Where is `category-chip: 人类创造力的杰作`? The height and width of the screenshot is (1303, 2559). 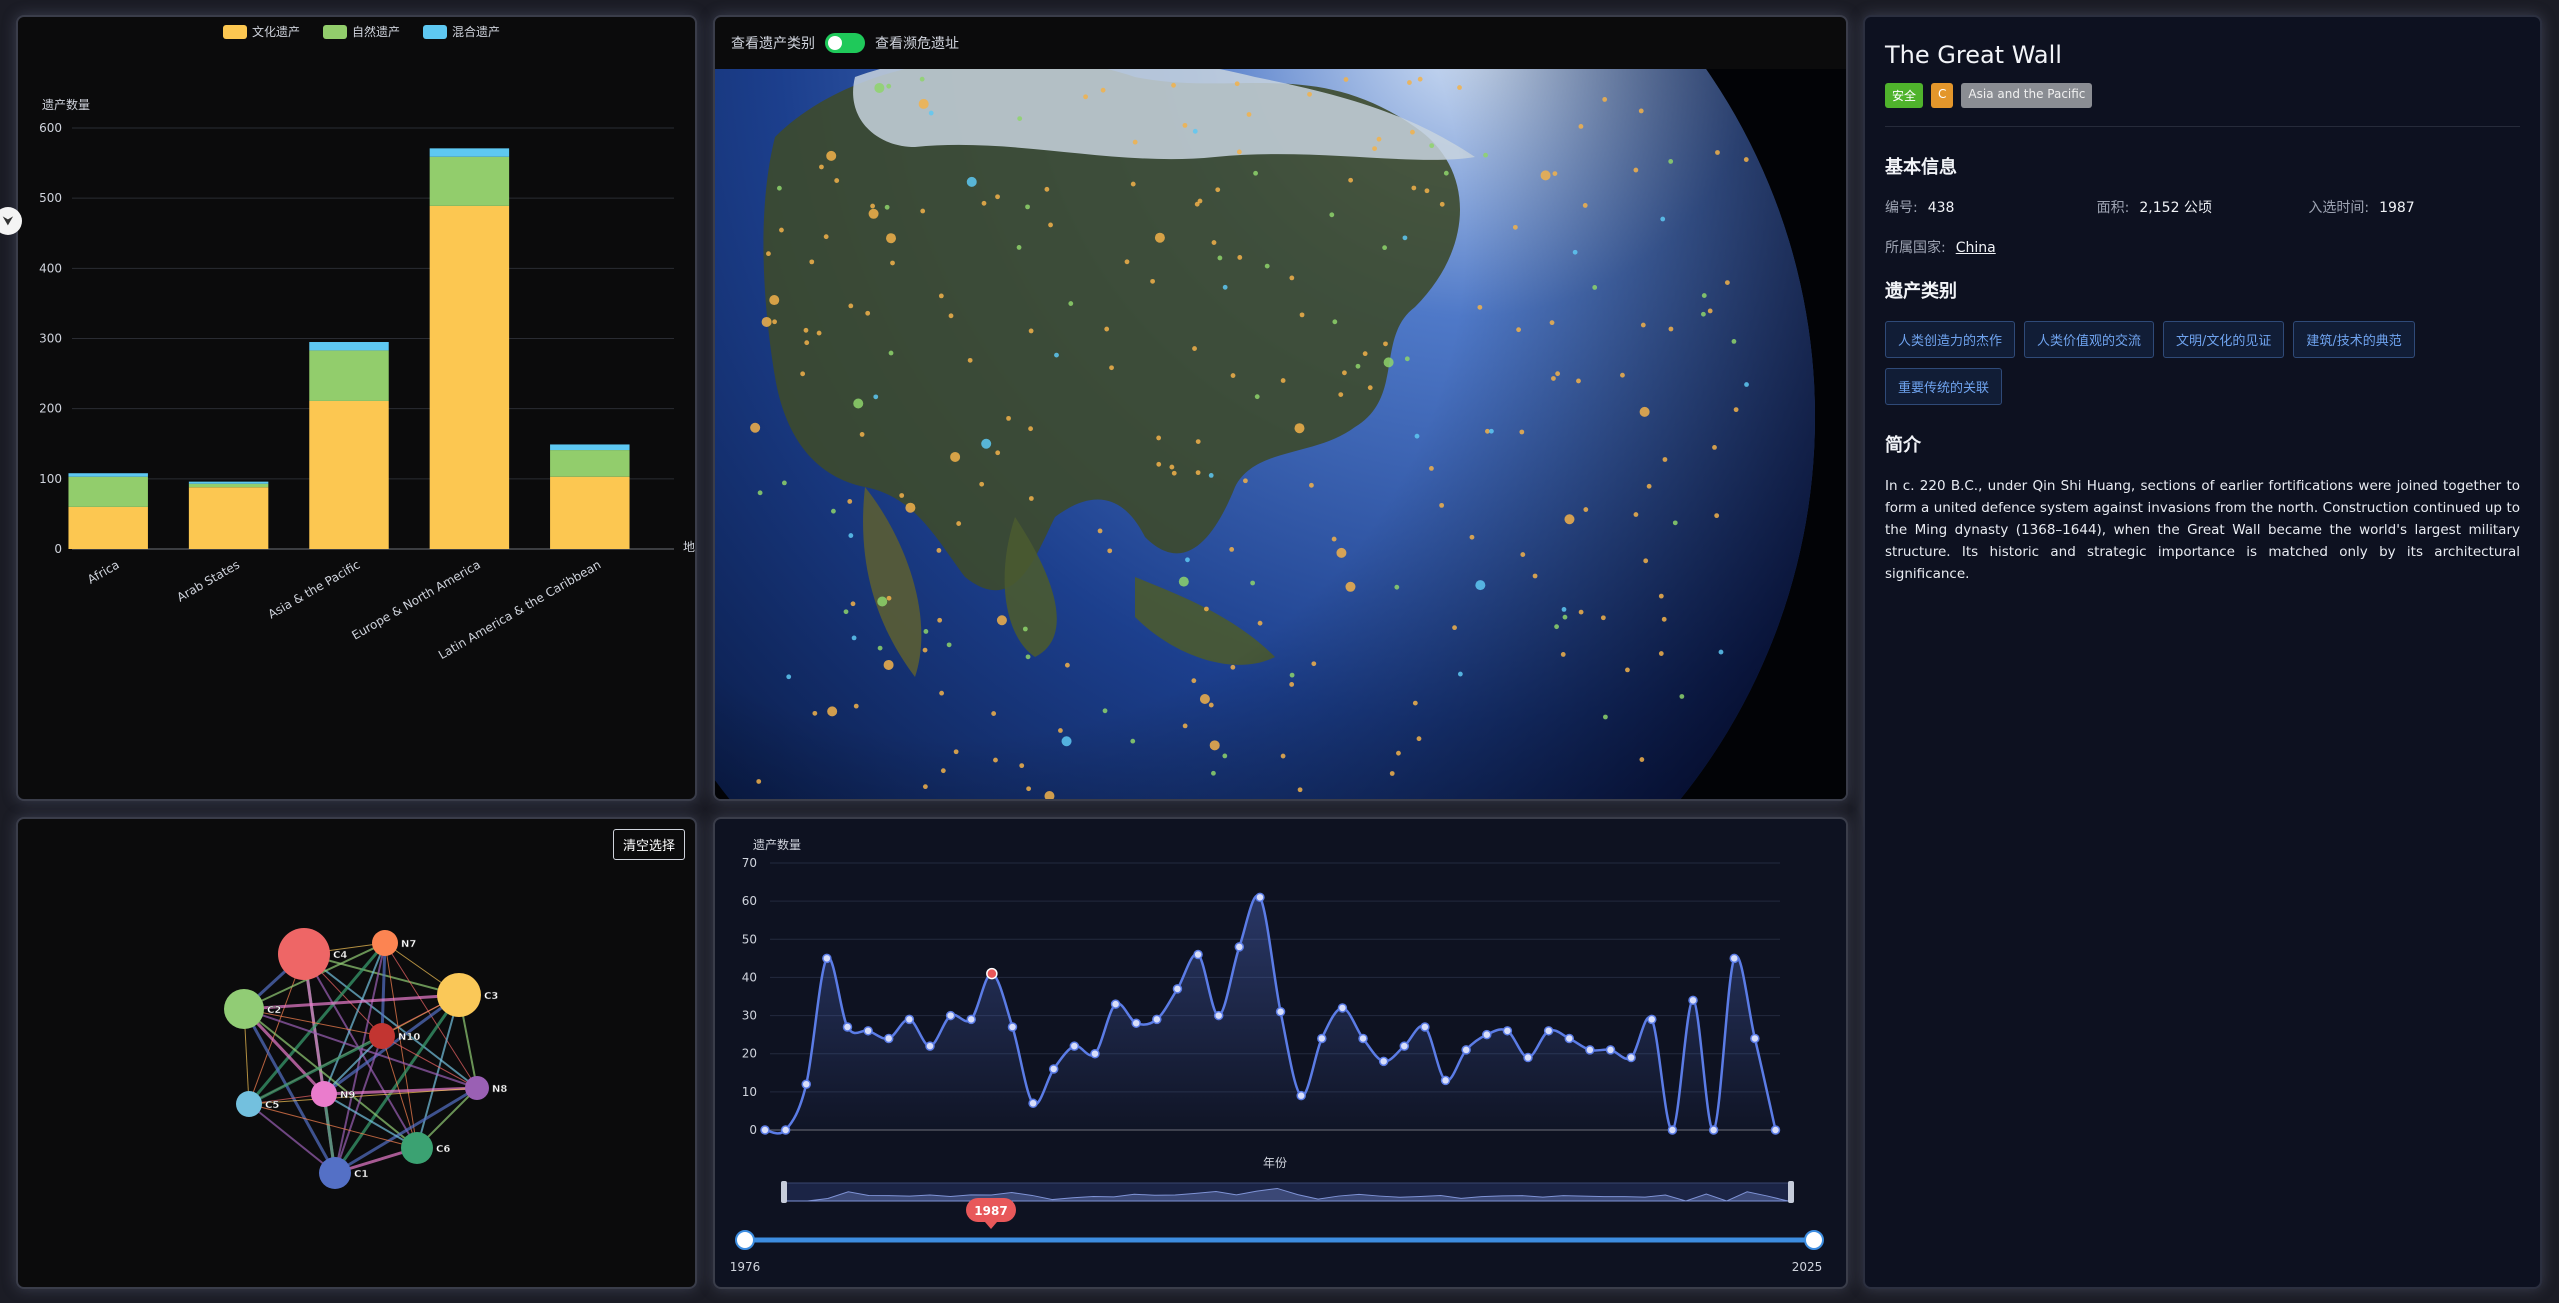 category-chip: 人类创造力的杰作 is located at coordinates (1950, 339).